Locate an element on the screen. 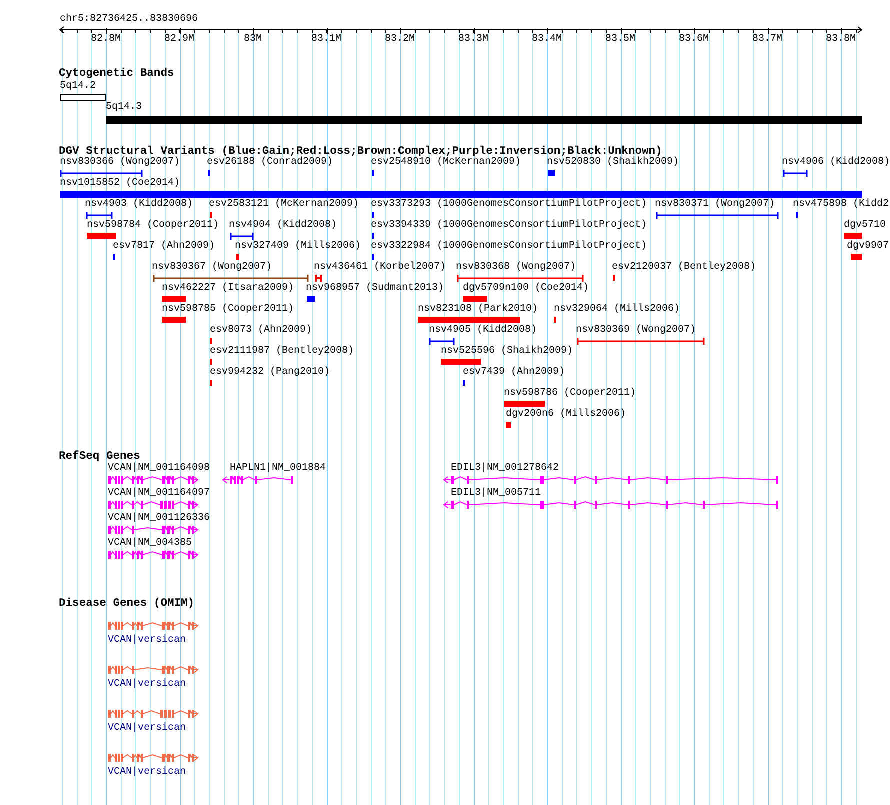 The height and width of the screenshot is (805, 890). variant-label: nsv4906 (Kidd2008) is located at coordinates (836, 163).